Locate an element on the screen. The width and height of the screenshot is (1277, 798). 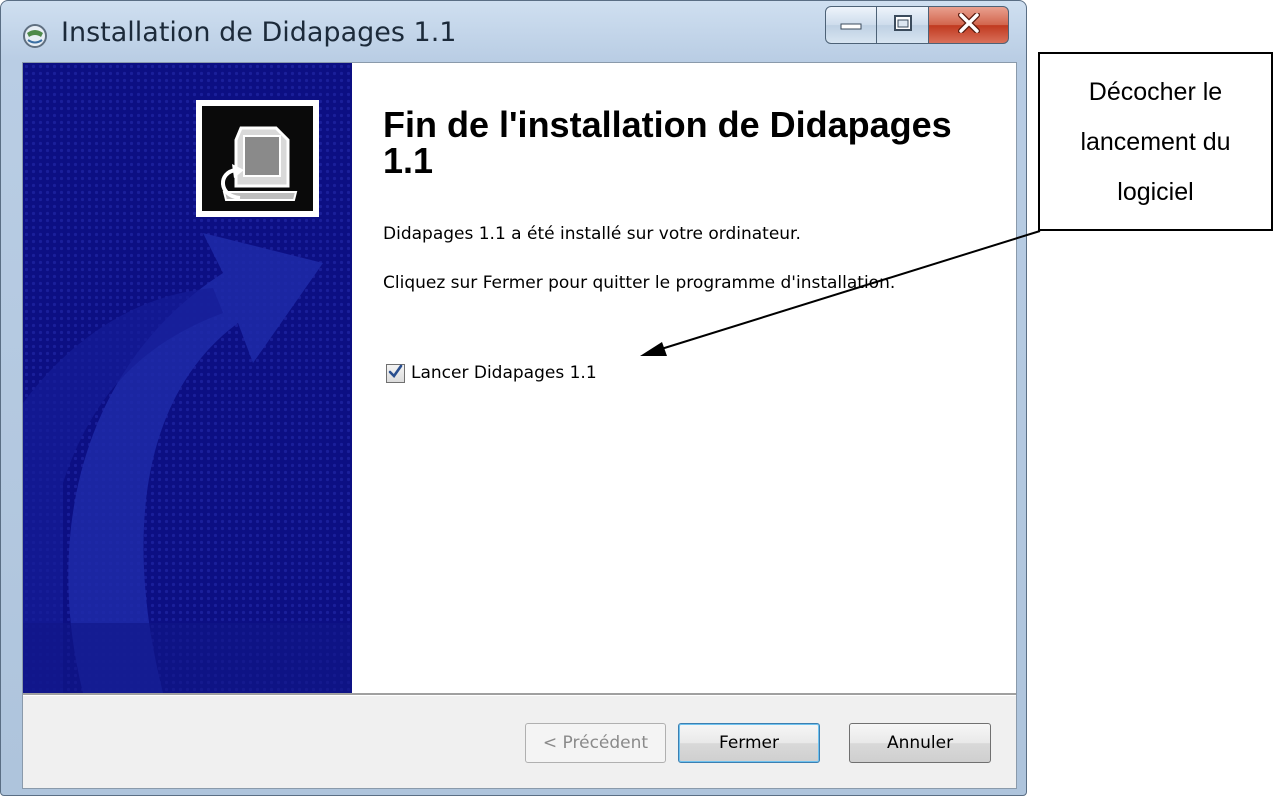
annotation-line: logiciel is located at coordinates (1155, 191).